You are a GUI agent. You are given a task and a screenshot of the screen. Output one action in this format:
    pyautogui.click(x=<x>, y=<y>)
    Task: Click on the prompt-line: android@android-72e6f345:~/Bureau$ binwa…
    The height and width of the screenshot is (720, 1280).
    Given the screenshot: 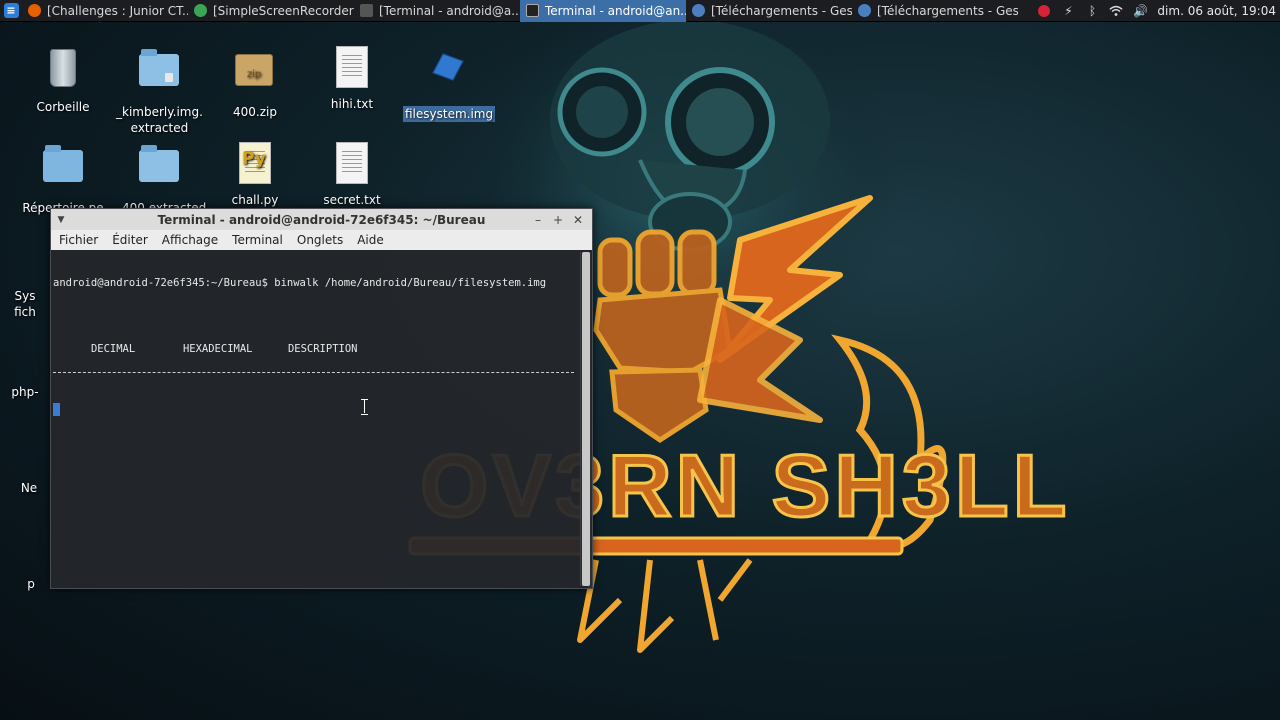 What is the action you would take?
    pyautogui.click(x=300, y=283)
    